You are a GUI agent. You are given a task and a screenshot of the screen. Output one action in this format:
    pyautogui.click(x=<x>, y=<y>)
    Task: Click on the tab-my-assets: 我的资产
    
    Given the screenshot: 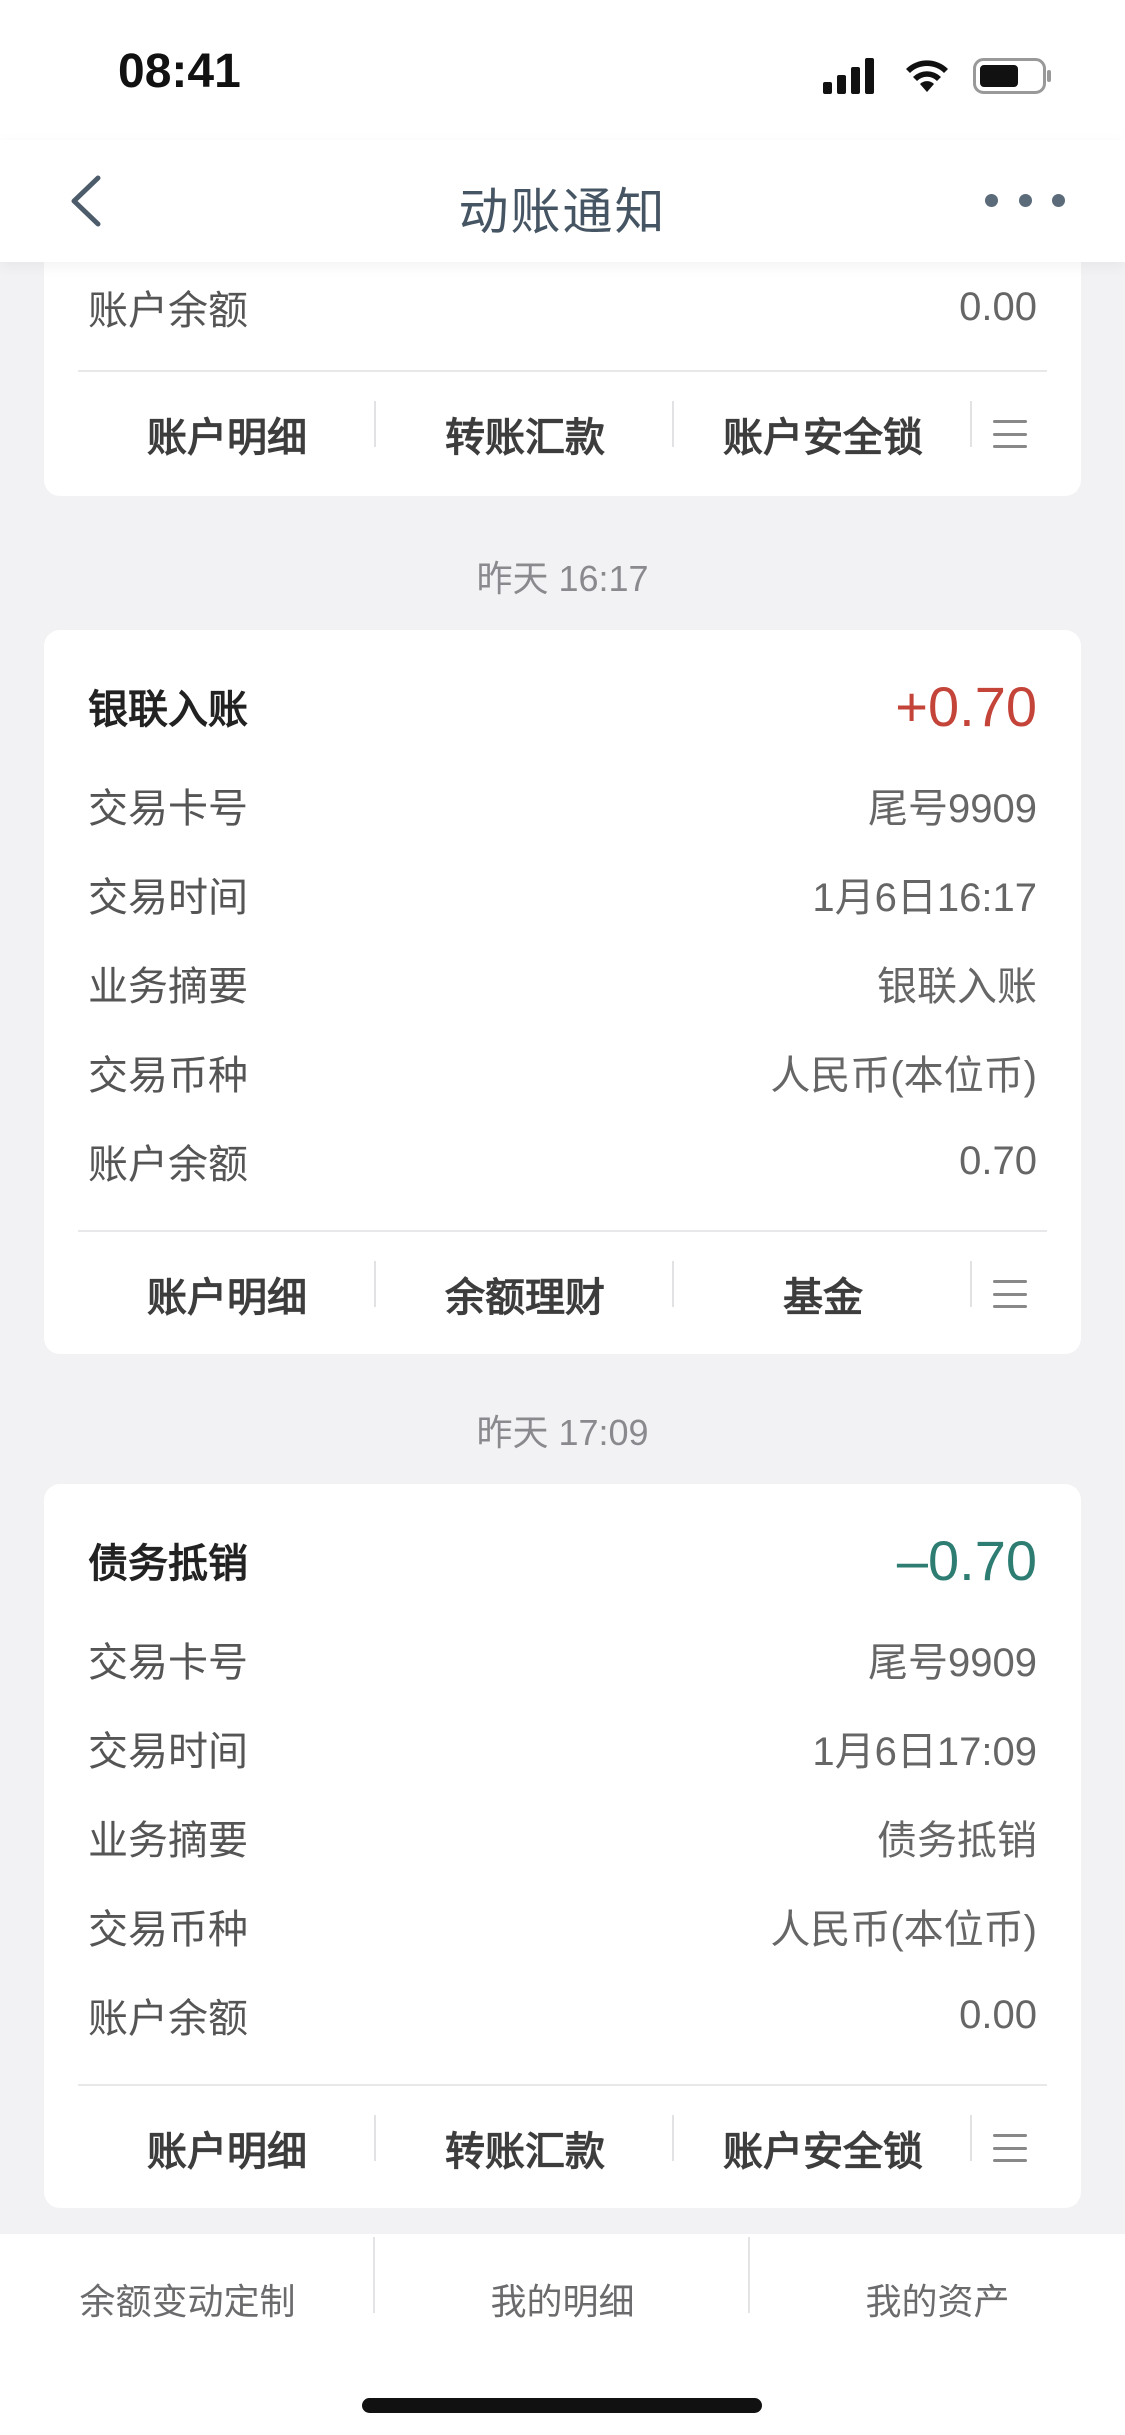 What is the action you would take?
    pyautogui.click(x=937, y=2299)
    